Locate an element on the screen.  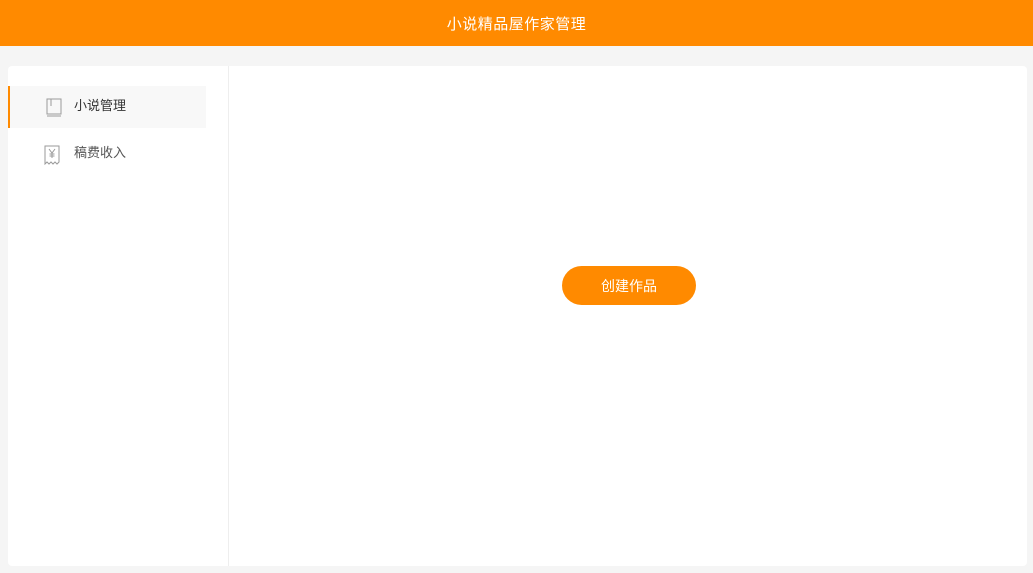
create-work-button: 创建作品 is located at coordinates (629, 285).